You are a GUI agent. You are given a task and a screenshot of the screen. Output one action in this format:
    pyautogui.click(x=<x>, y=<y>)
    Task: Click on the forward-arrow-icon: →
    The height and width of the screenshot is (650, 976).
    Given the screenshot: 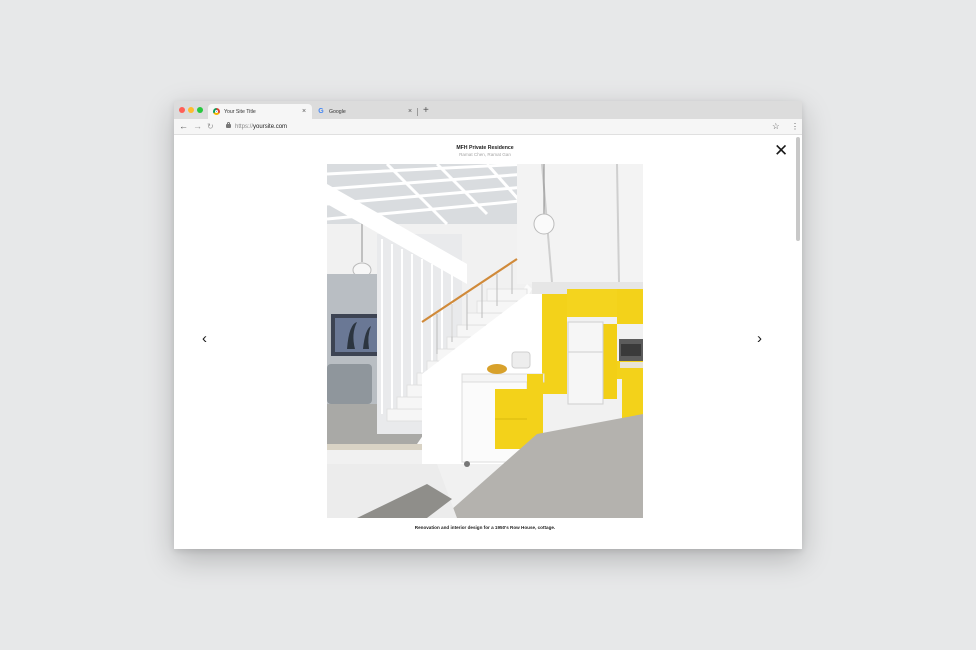 What is the action you would take?
    pyautogui.click(x=197, y=126)
    